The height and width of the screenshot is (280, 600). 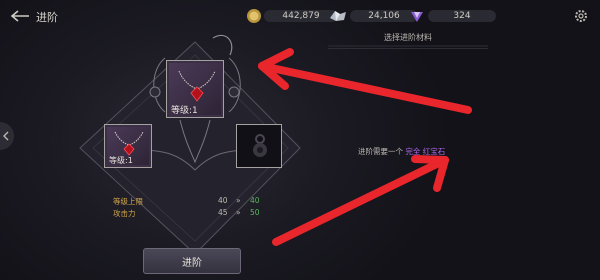 I want to click on requirement-text: 进阶需要一个 完全 红宝石, so click(x=433, y=151).